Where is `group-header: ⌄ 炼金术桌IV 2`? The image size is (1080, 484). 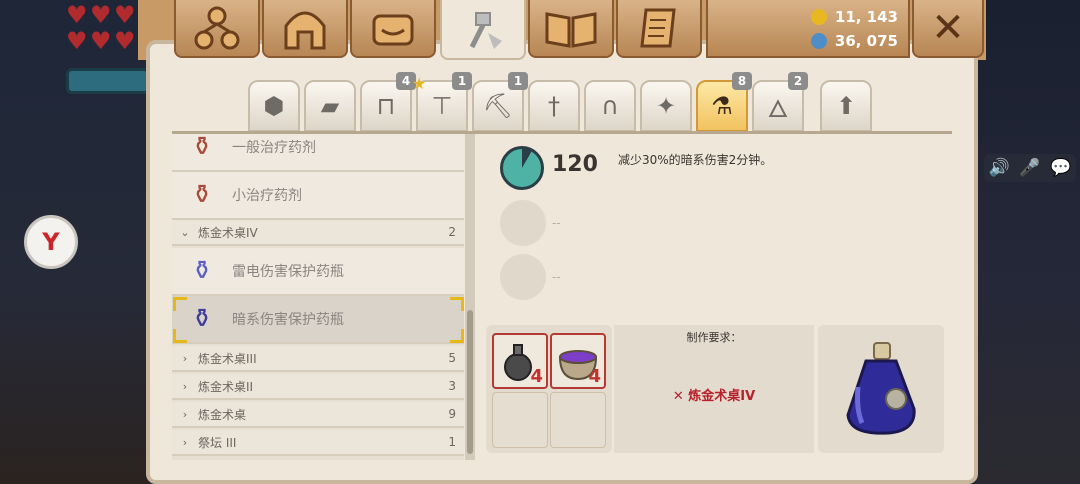 group-header: ⌄ 炼金术桌IV 2 is located at coordinates (318, 233).